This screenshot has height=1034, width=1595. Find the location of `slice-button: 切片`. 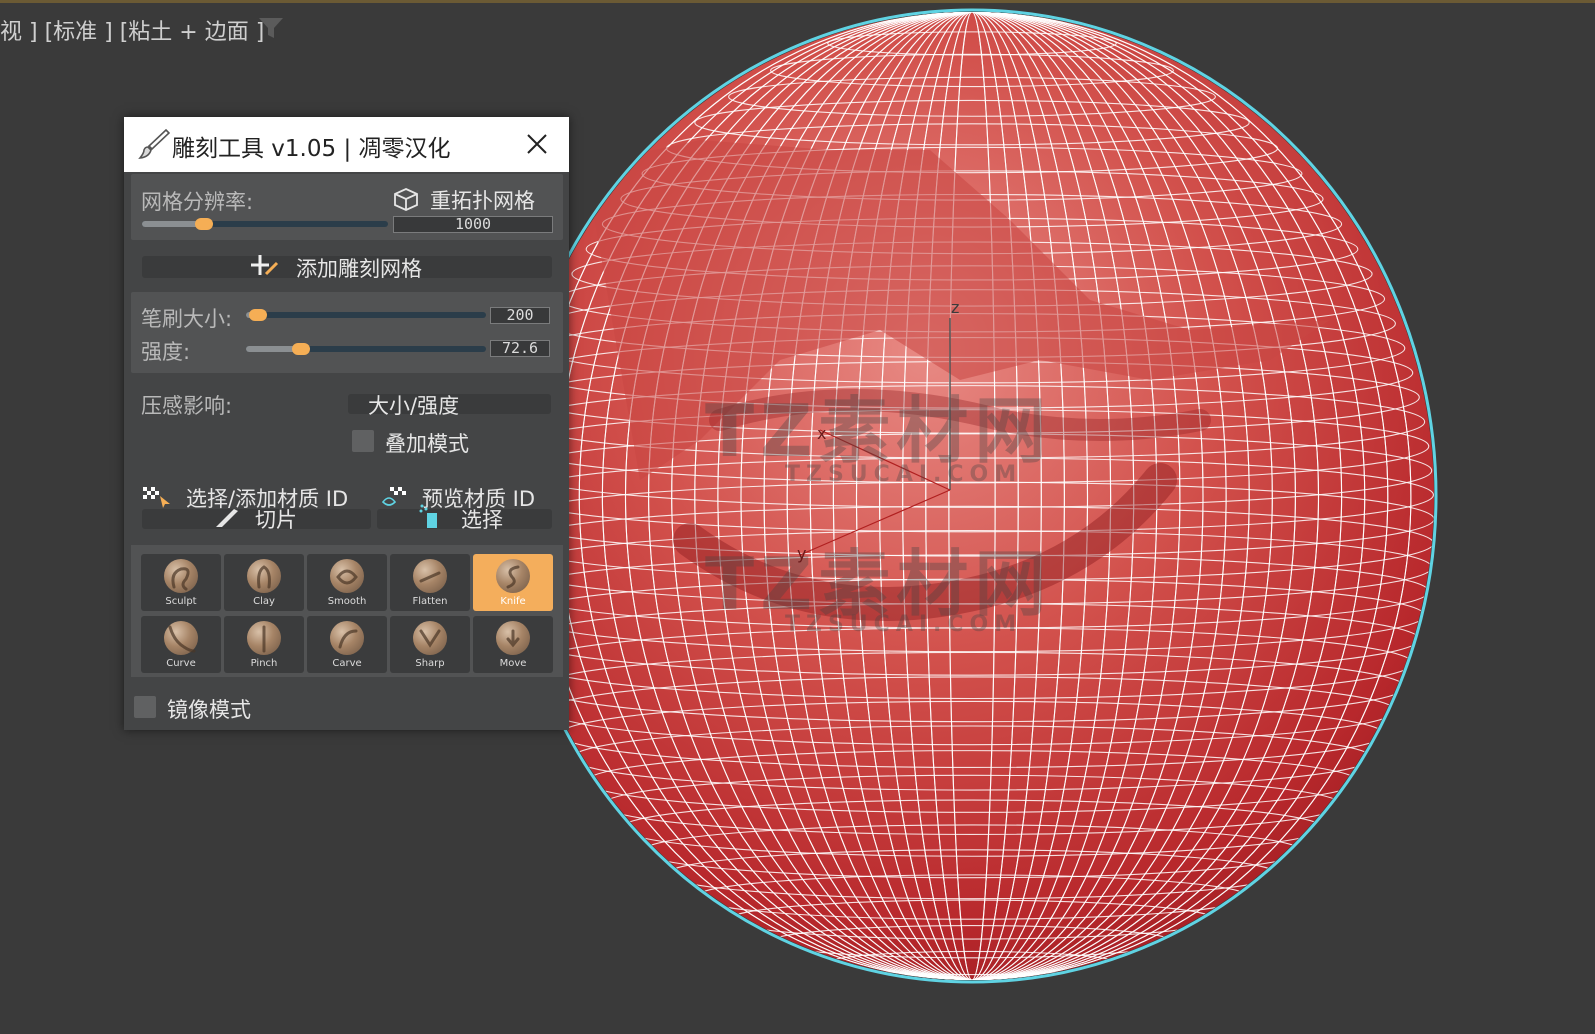

slice-button: 切片 is located at coordinates (256, 520).